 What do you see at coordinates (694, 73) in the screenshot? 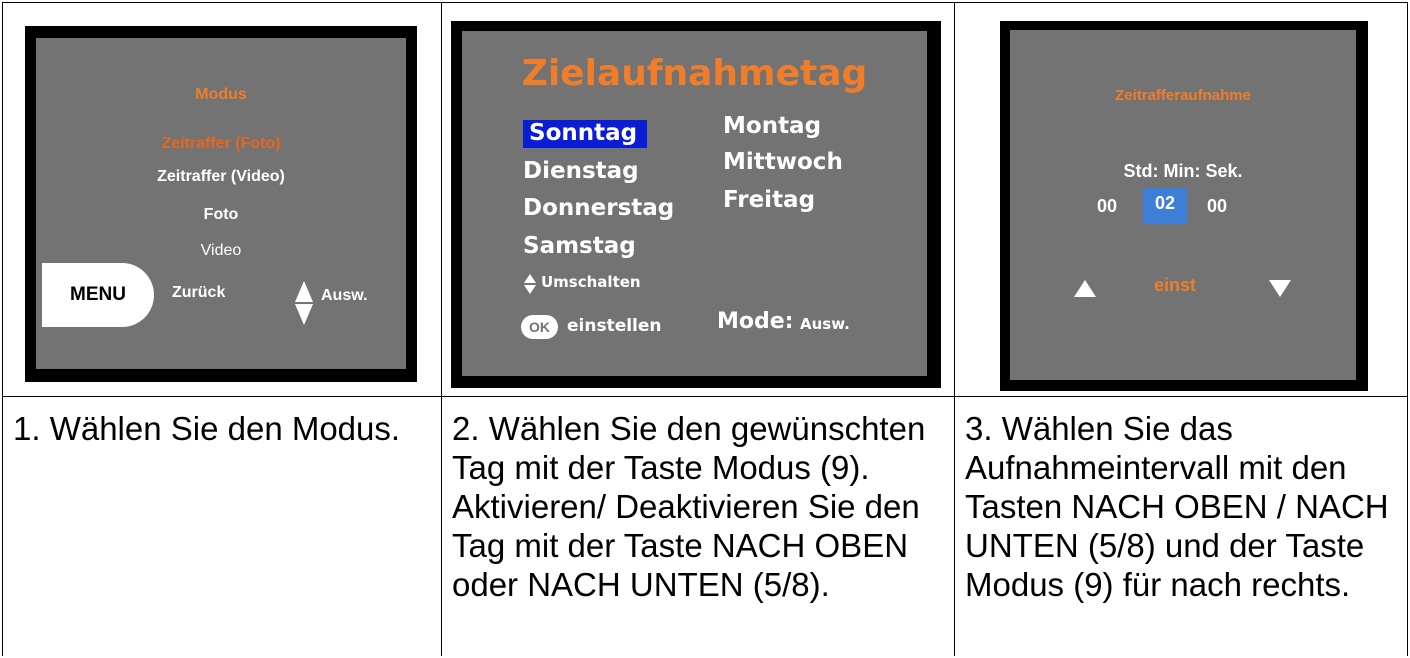
I see `menu-title: Zielaufnahmetag` at bounding box center [694, 73].